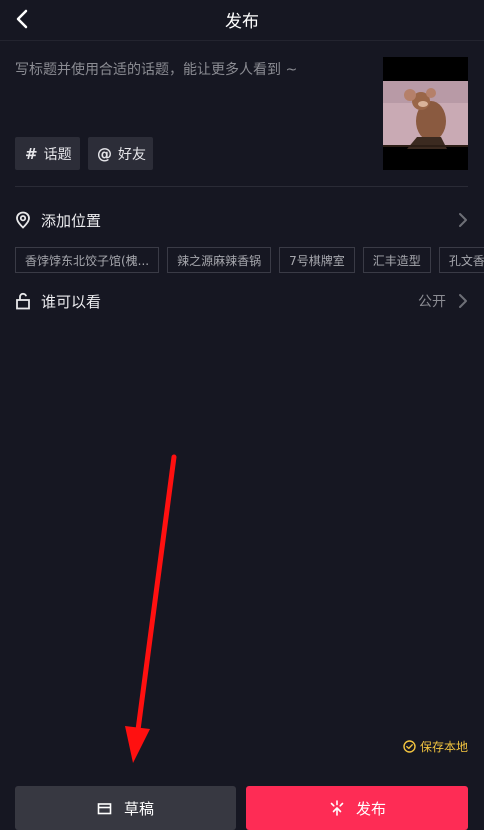  Describe the element at coordinates (219, 260) in the screenshot. I see `location-chip: 辣之源麻辣香锅` at that location.